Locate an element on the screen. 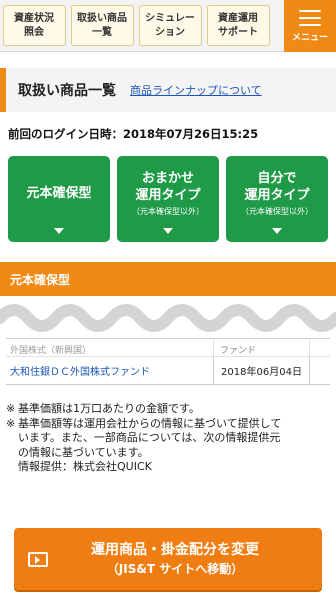 The image size is (336, 598). cta-line1: 運用商品・掛金配分を変更 is located at coordinates (175, 550).